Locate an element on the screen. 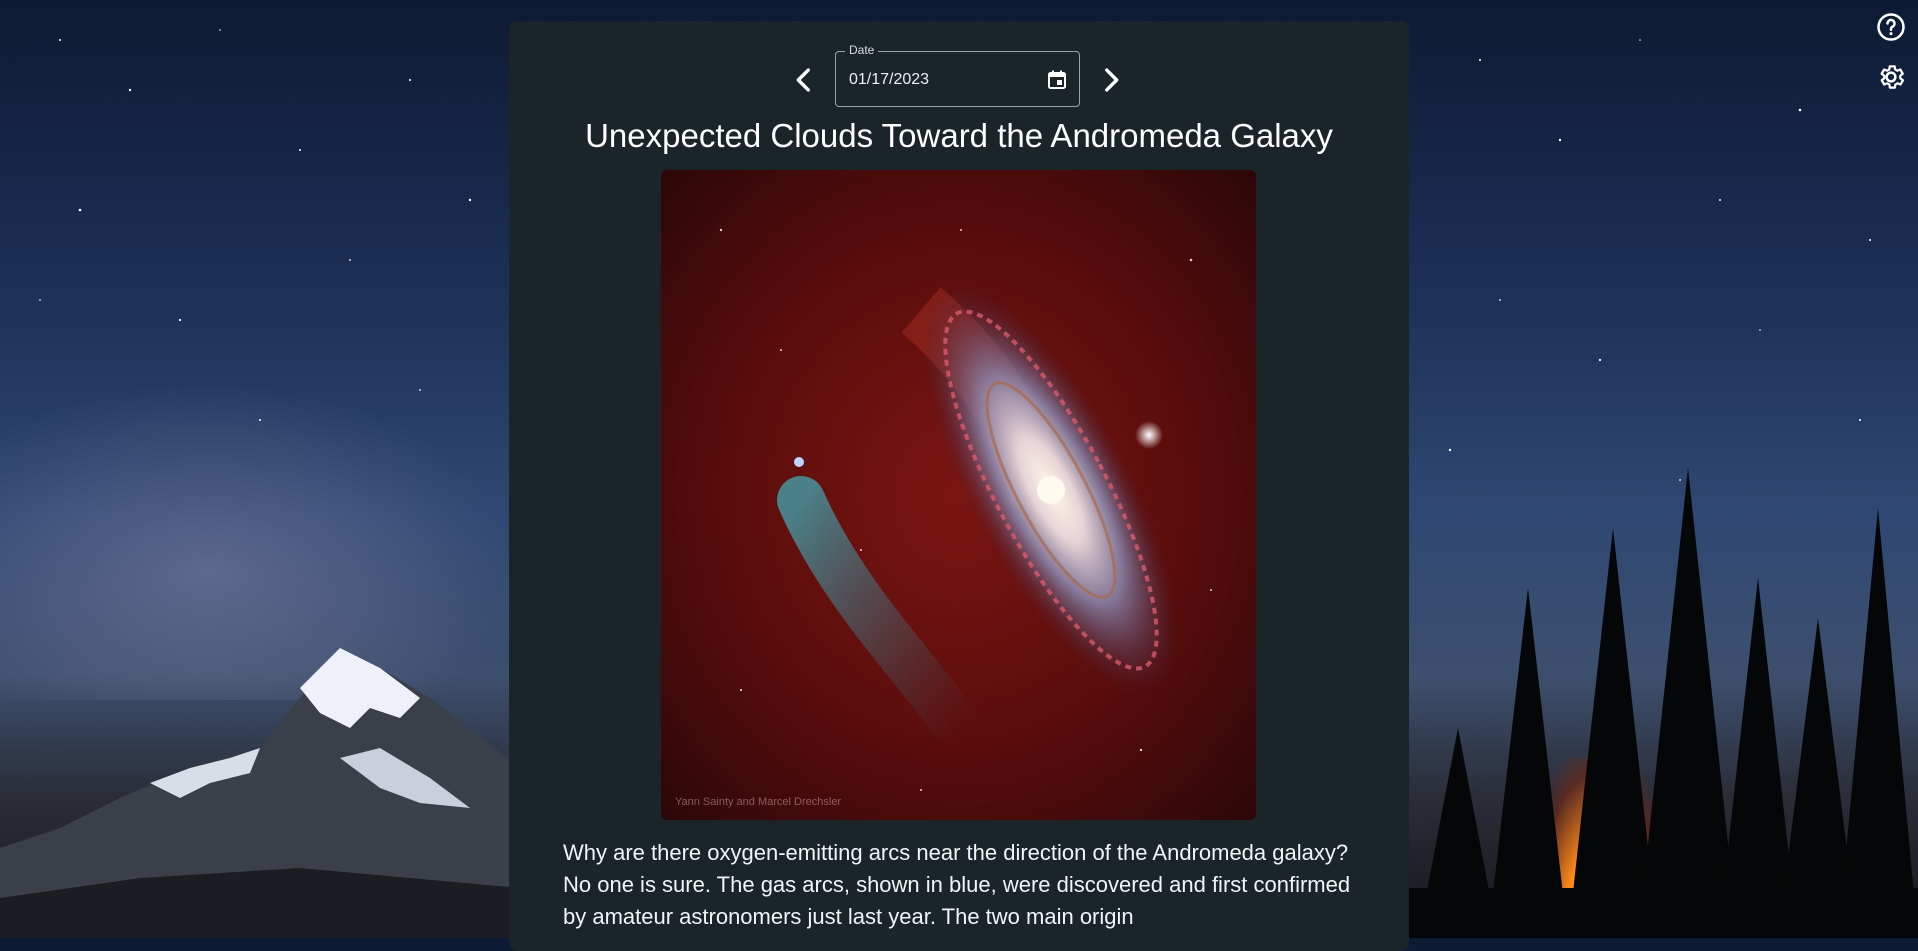  gear-icon is located at coordinates (1891, 77).